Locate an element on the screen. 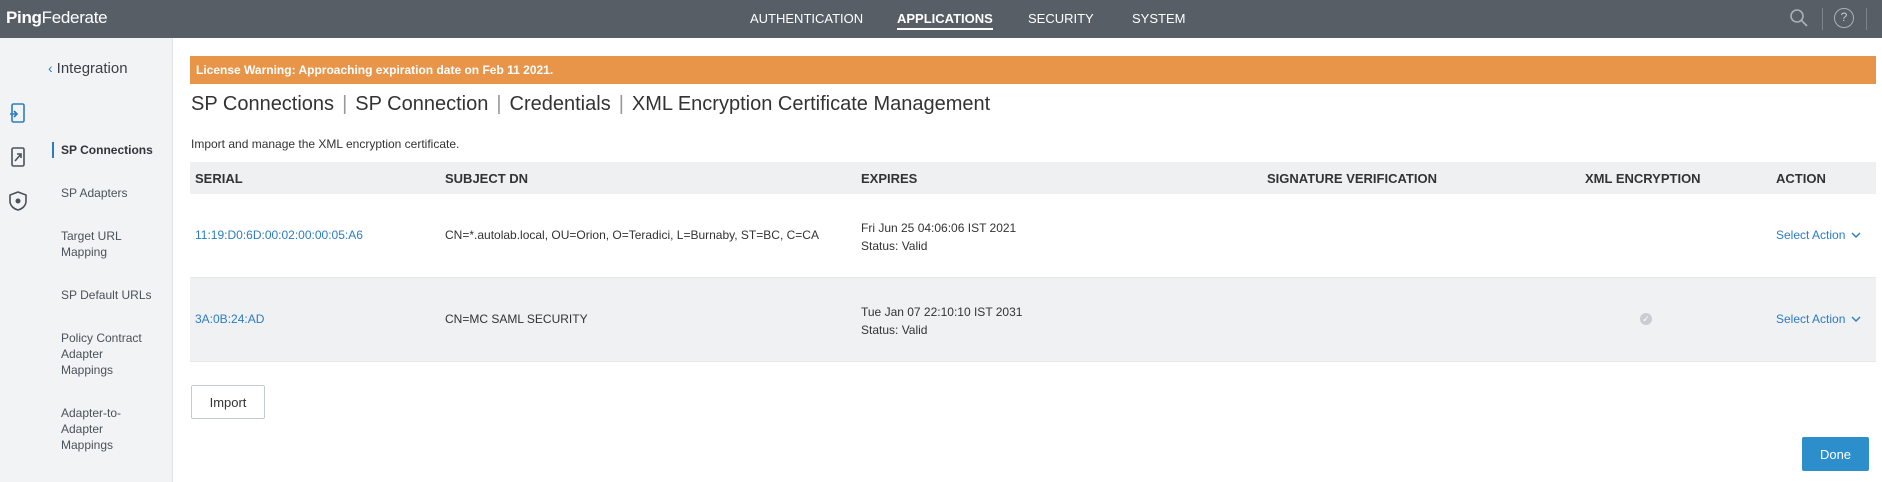  help-icon: ? is located at coordinates (1844, 18).